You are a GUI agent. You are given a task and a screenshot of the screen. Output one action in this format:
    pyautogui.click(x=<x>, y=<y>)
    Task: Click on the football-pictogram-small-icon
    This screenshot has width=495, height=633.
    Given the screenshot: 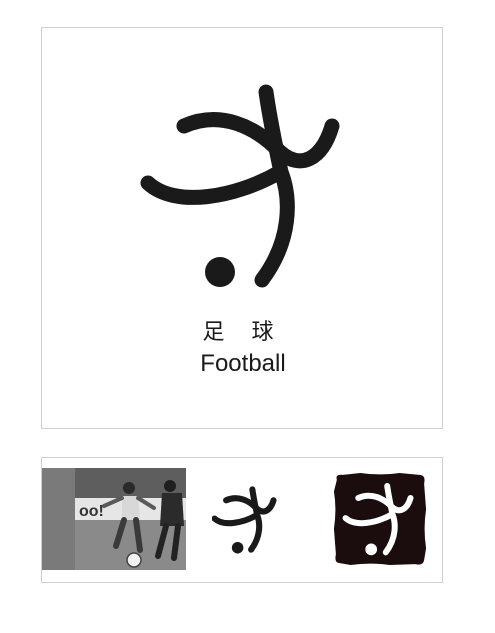 What is the action you would take?
    pyautogui.click(x=244, y=520)
    